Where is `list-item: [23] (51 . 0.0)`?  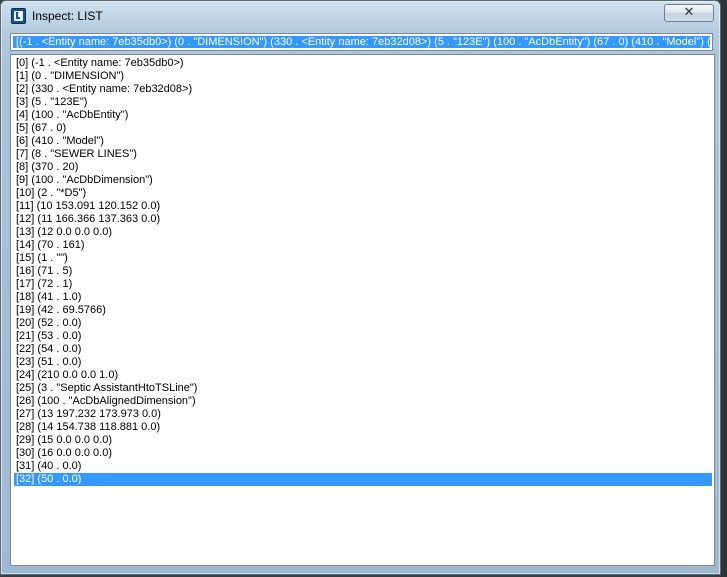
list-item: [23] (51 . 0.0) is located at coordinates (363, 362).